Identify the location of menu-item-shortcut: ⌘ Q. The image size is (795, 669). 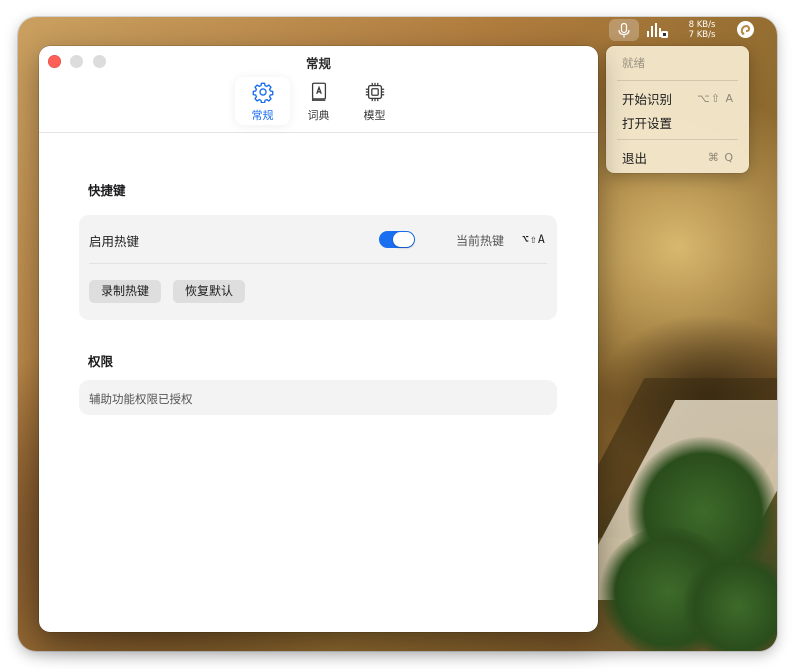
(720, 157).